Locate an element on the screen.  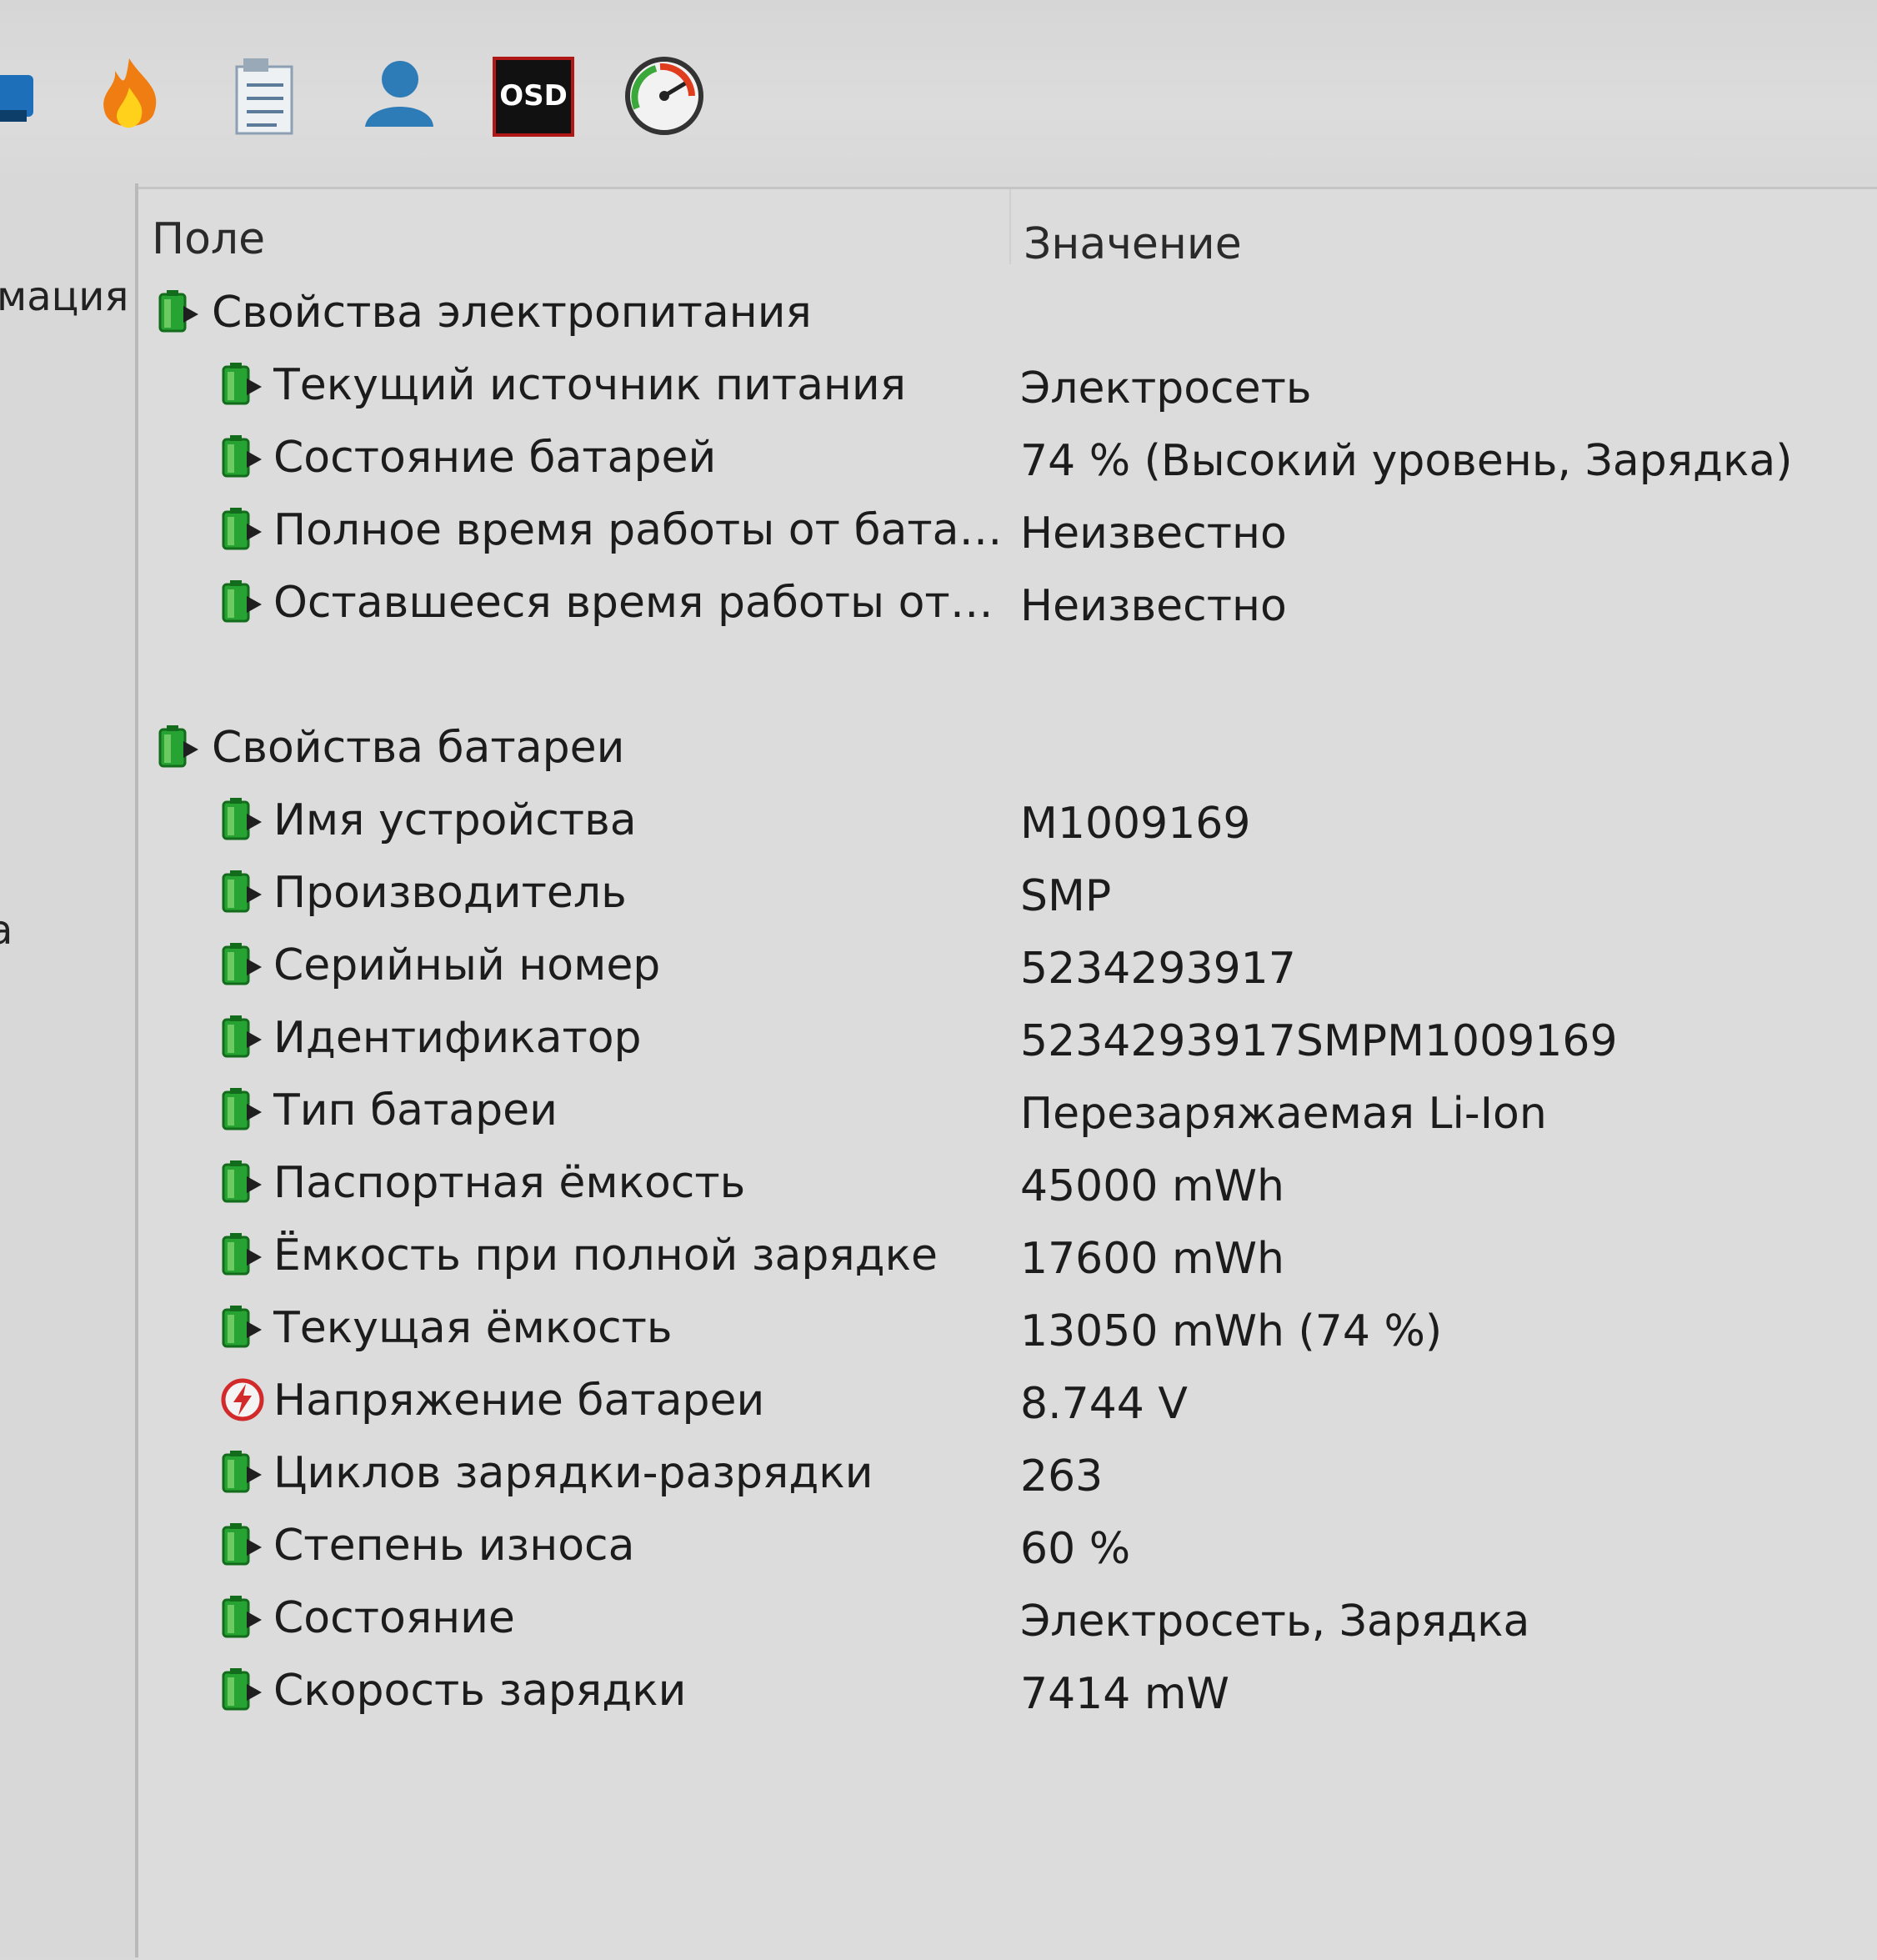
field-value: 263 is located at coordinates (1062, 1476).